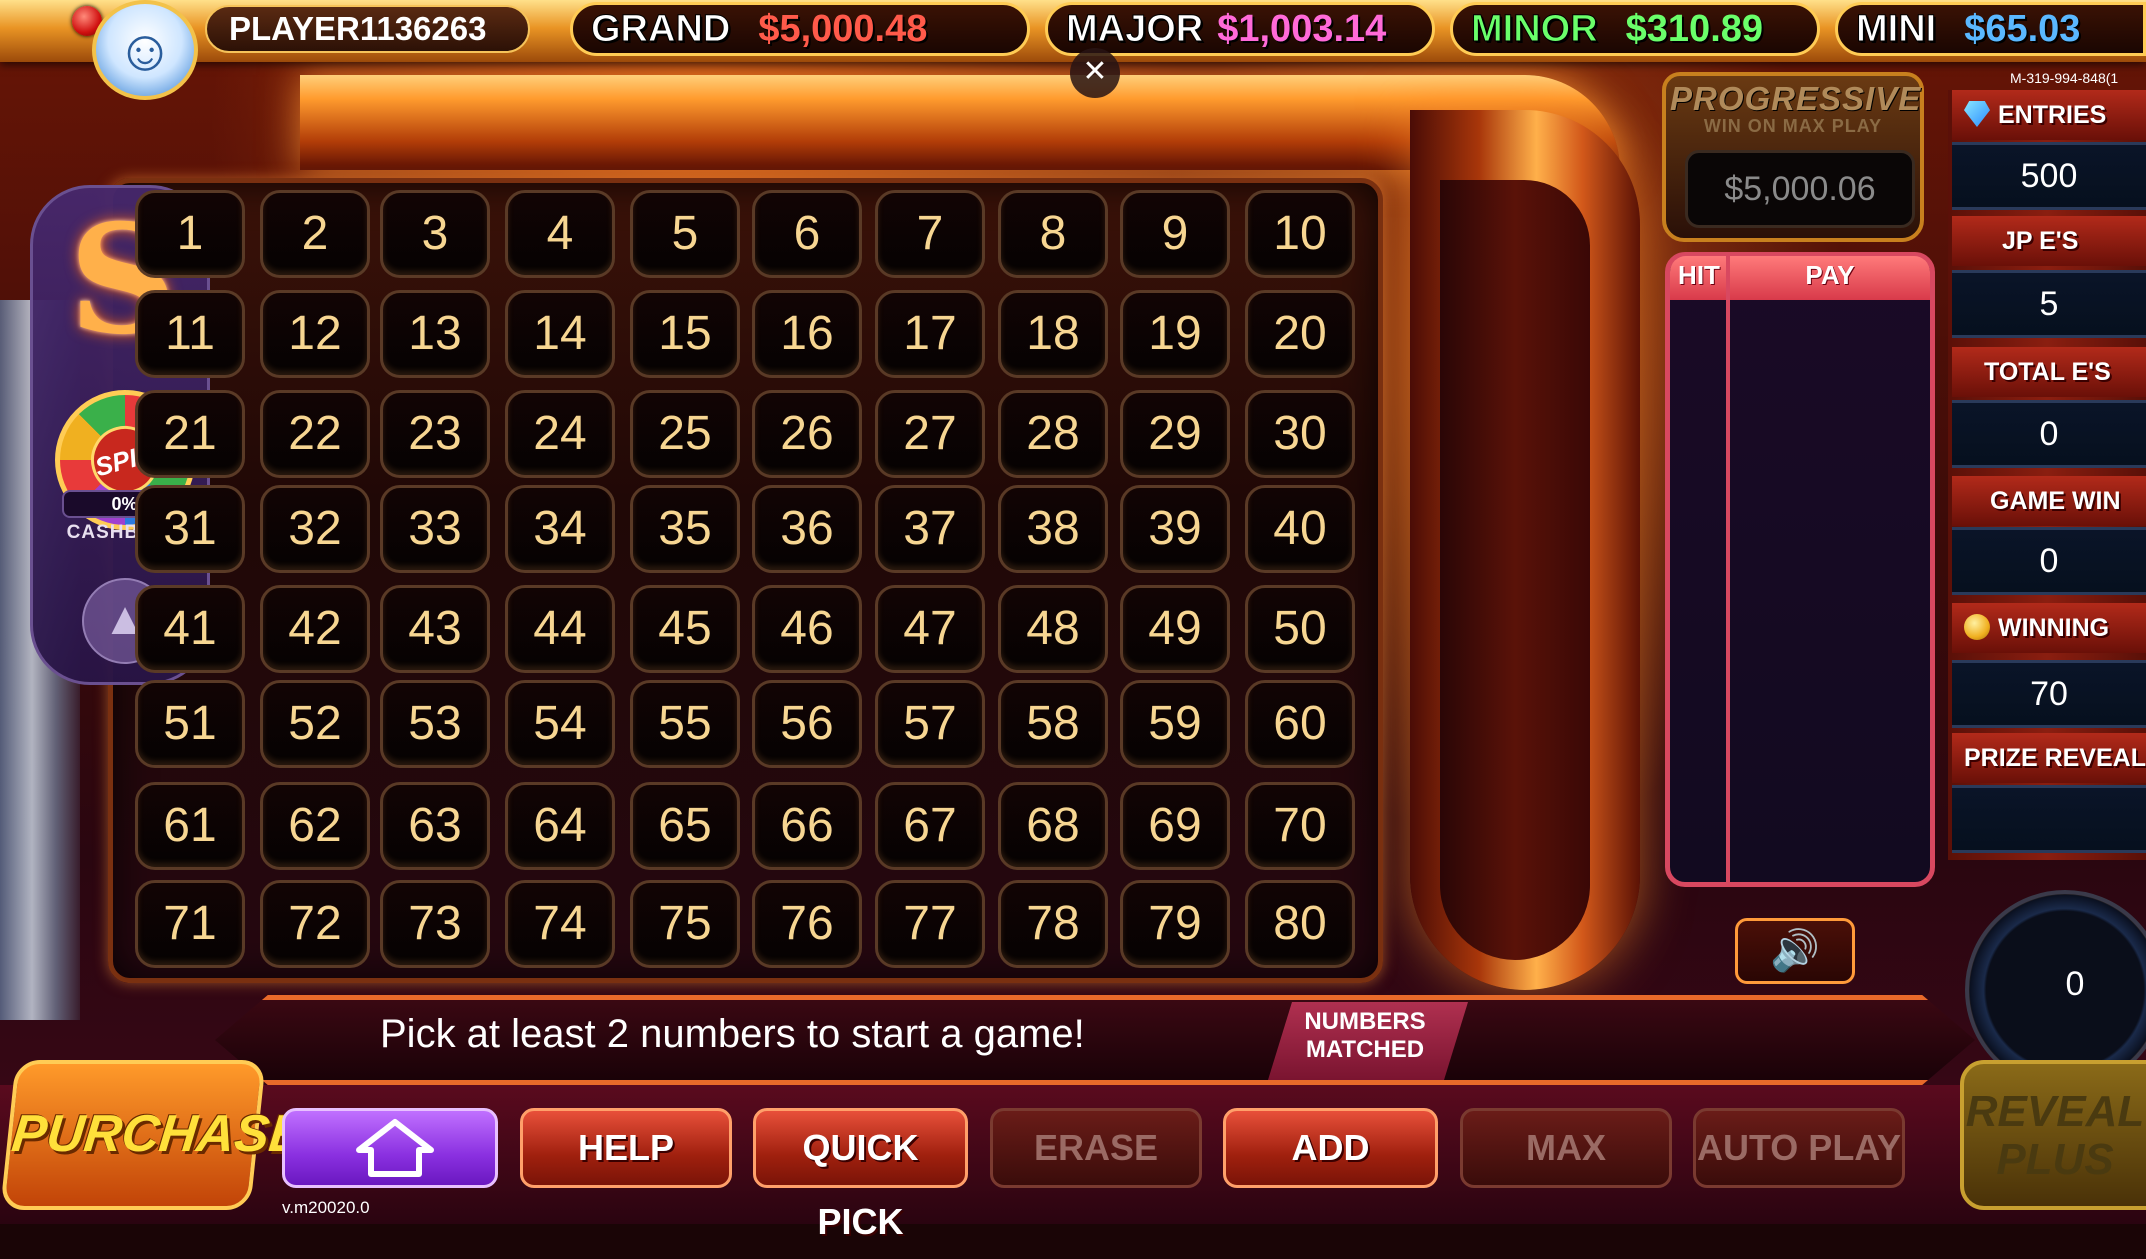 The height and width of the screenshot is (1259, 2146). Describe the element at coordinates (315, 434) in the screenshot. I see `keno-number-cell: 22` at that location.